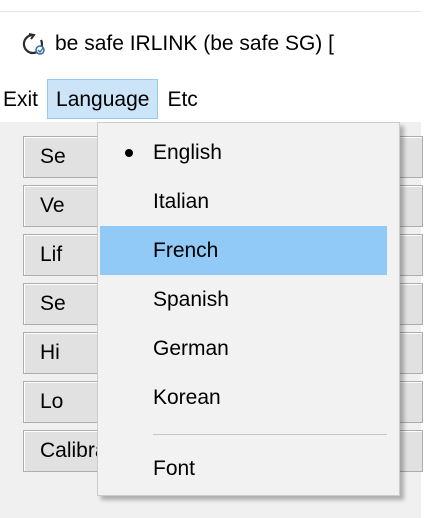  Describe the element at coordinates (215, 6) in the screenshot. I see `window-top-edge` at that location.